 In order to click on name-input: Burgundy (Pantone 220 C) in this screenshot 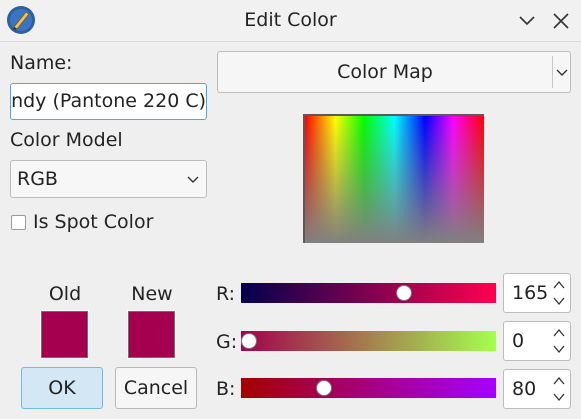, I will do `click(108, 101)`.